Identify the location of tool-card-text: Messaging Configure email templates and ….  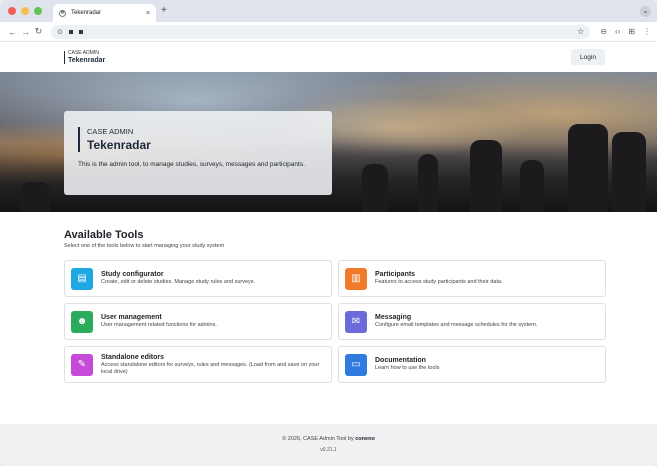
(456, 321).